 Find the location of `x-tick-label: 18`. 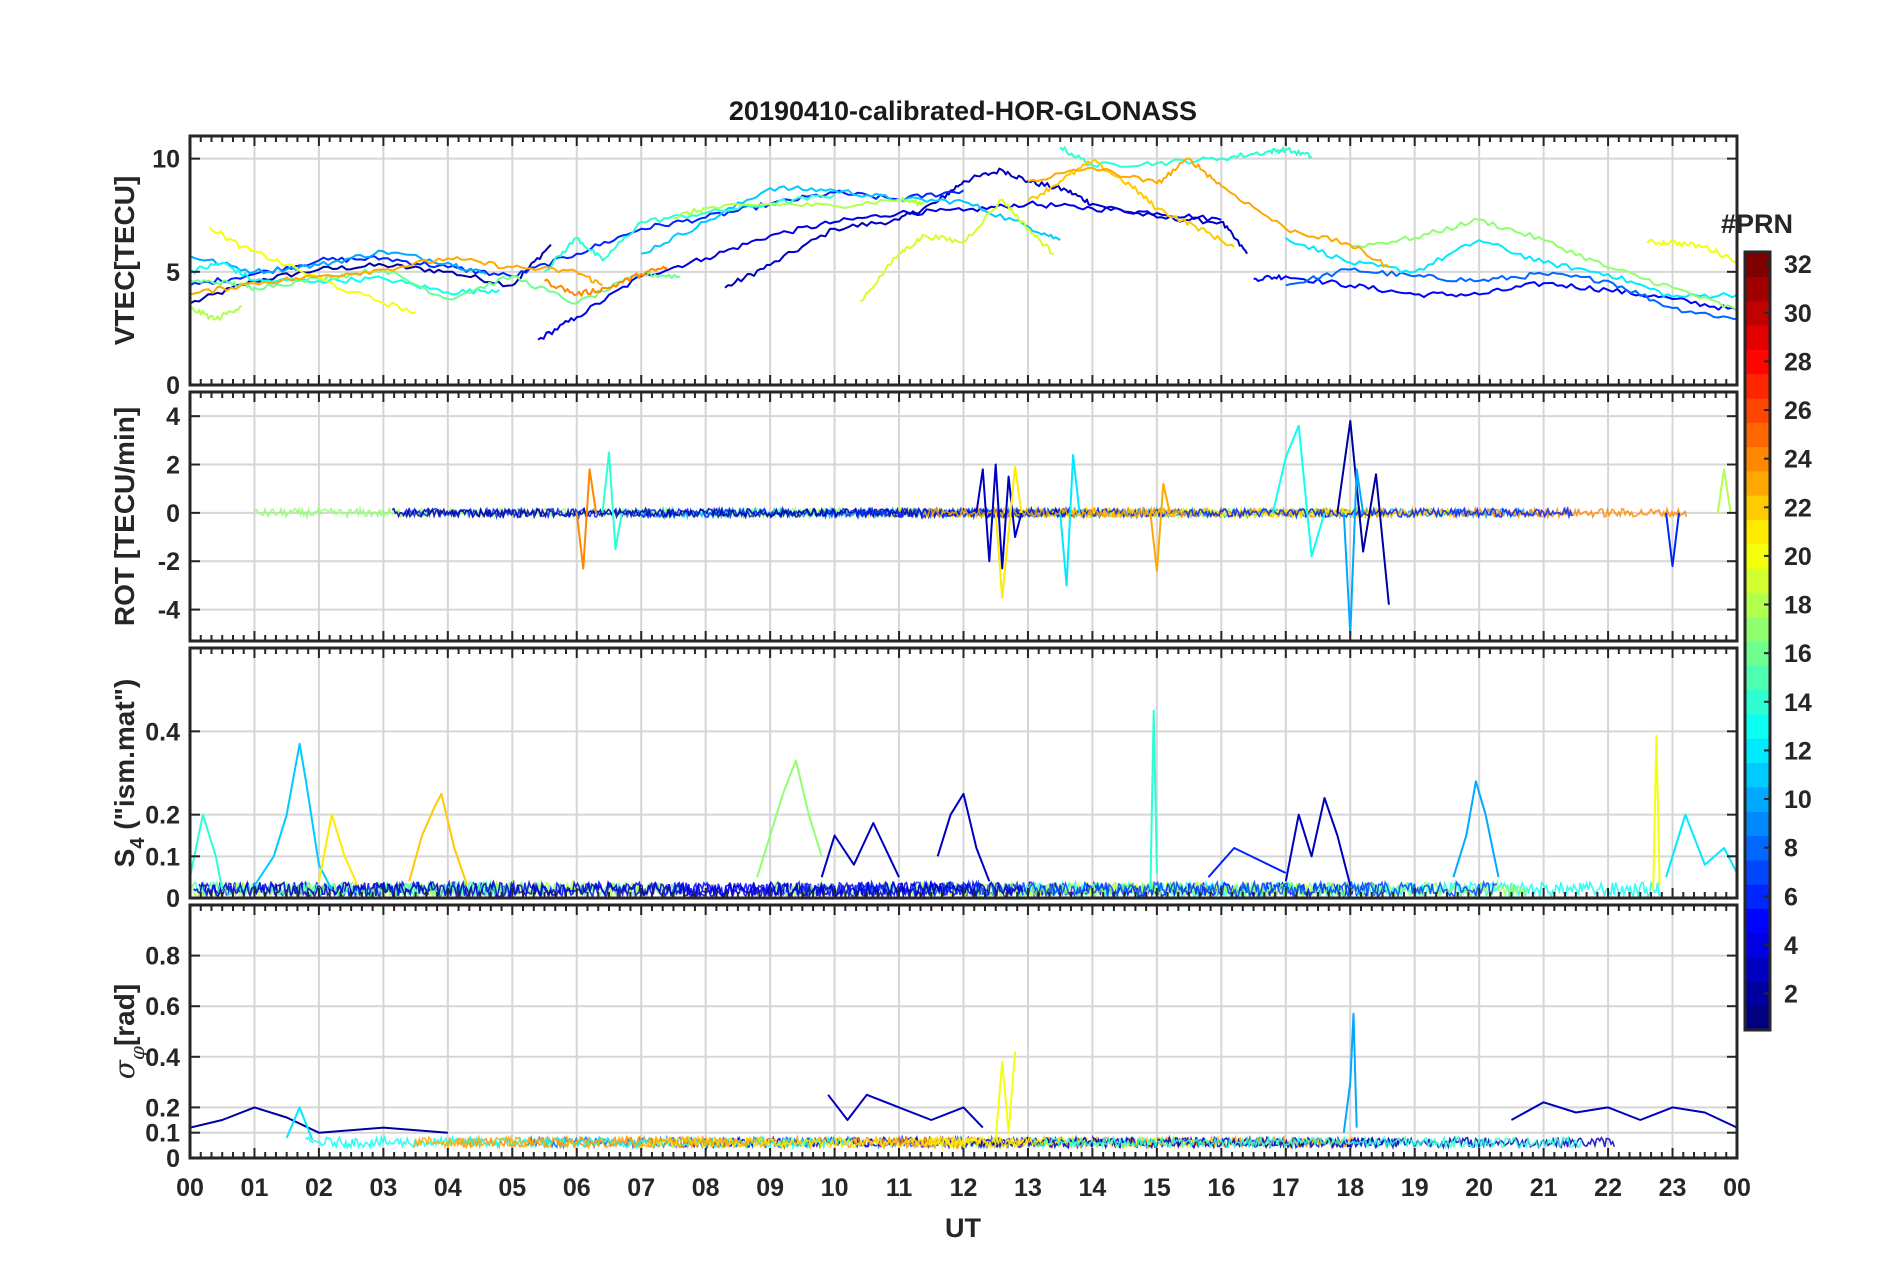

x-tick-label: 18 is located at coordinates (1350, 1188).